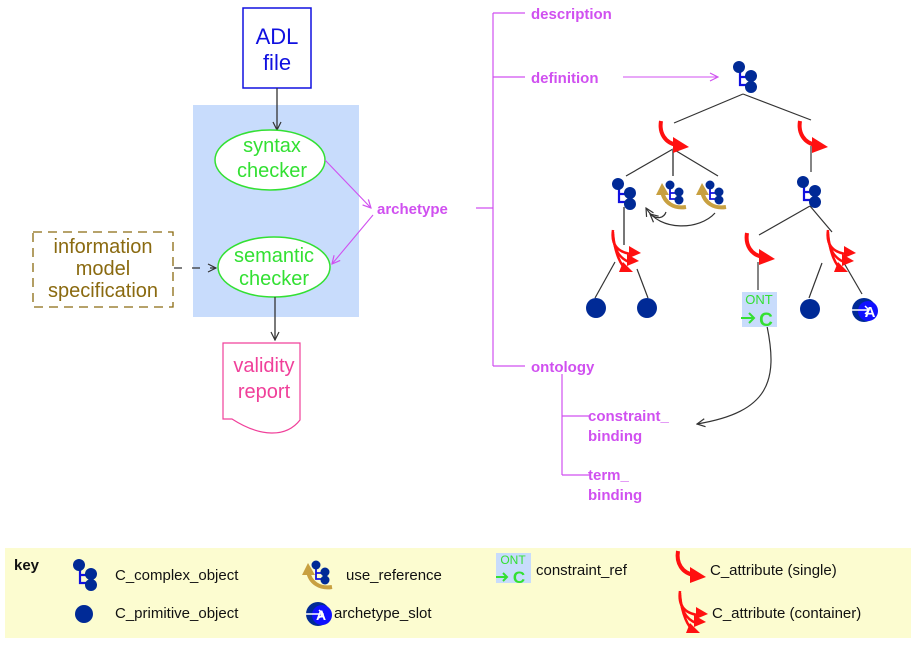  Describe the element at coordinates (277, 36) in the screenshot. I see `adl-file-label-1: ADL` at that location.